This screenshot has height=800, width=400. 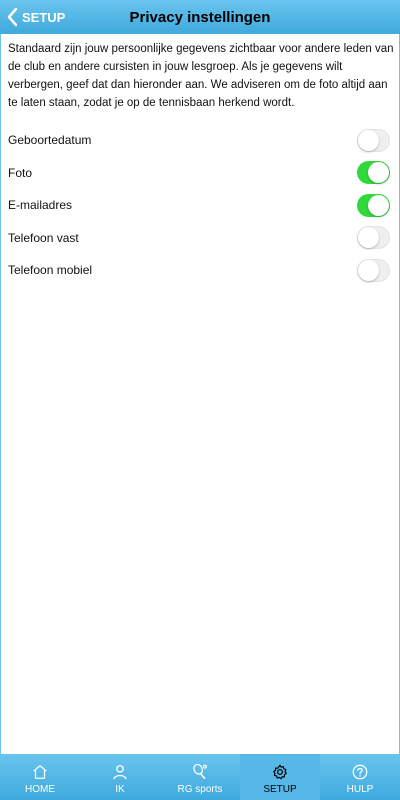 What do you see at coordinates (200, 771) in the screenshot?
I see `tennis-racket-icon` at bounding box center [200, 771].